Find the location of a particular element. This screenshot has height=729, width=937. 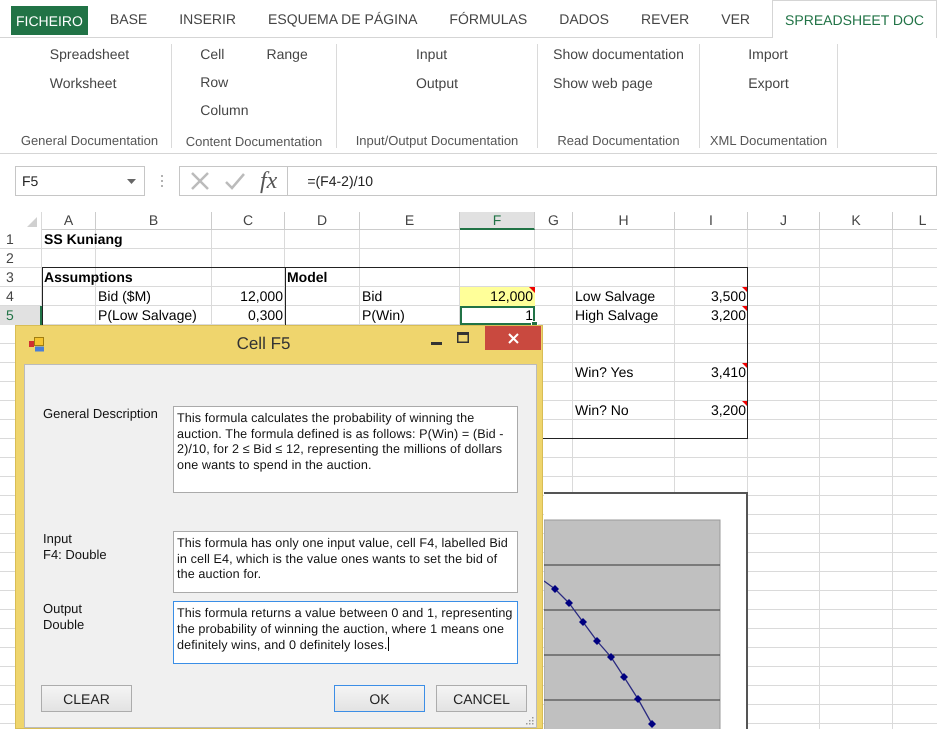

ribbon-button: Column is located at coordinates (224, 114).